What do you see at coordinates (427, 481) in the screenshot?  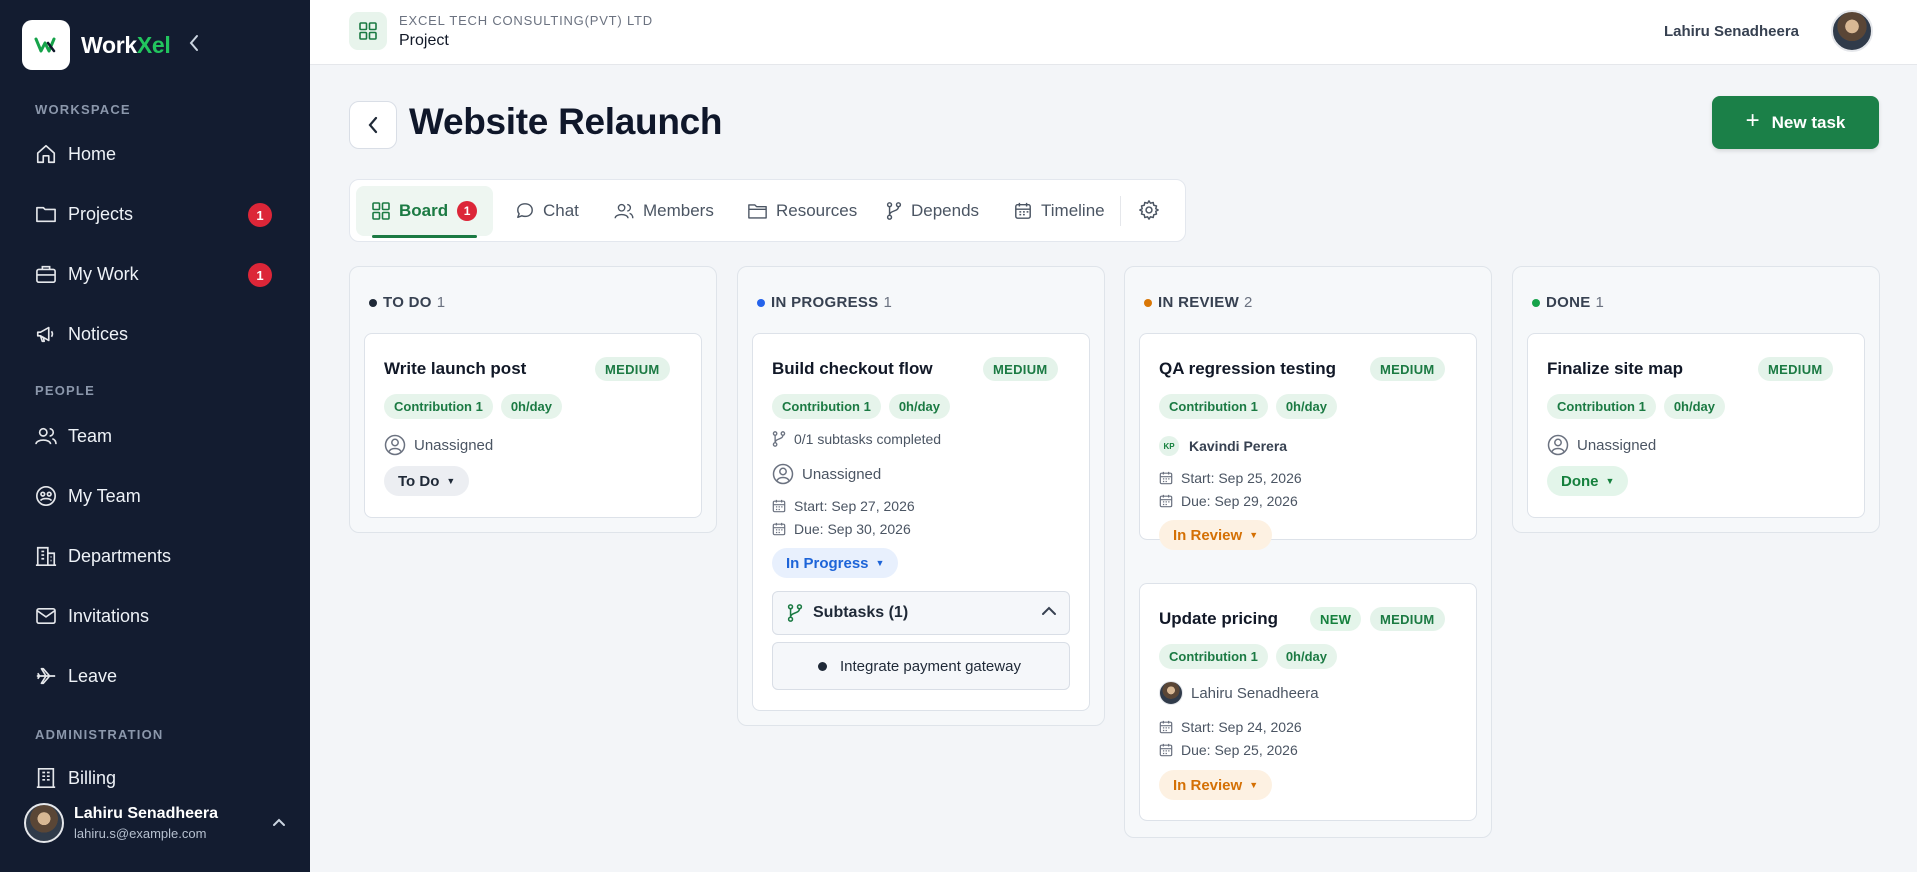 I see `status-dropdown: To Do ▼` at bounding box center [427, 481].